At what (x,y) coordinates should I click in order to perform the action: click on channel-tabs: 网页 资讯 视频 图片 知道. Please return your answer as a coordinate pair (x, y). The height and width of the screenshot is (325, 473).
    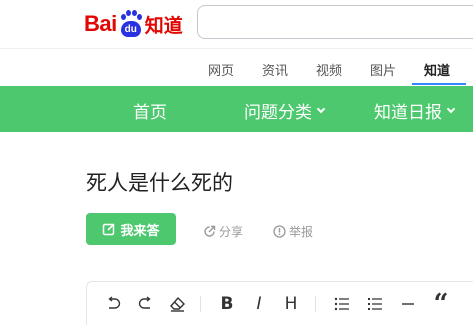
    Looking at the image, I should click on (236, 67).